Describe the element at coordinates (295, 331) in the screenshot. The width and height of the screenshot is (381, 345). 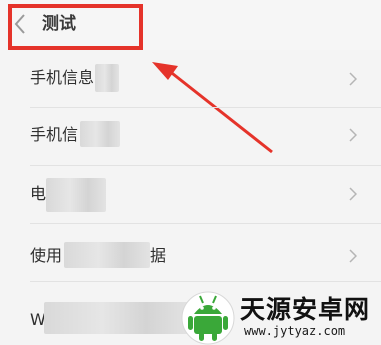
I see `watermark-url: www.jytyaz.com` at that location.